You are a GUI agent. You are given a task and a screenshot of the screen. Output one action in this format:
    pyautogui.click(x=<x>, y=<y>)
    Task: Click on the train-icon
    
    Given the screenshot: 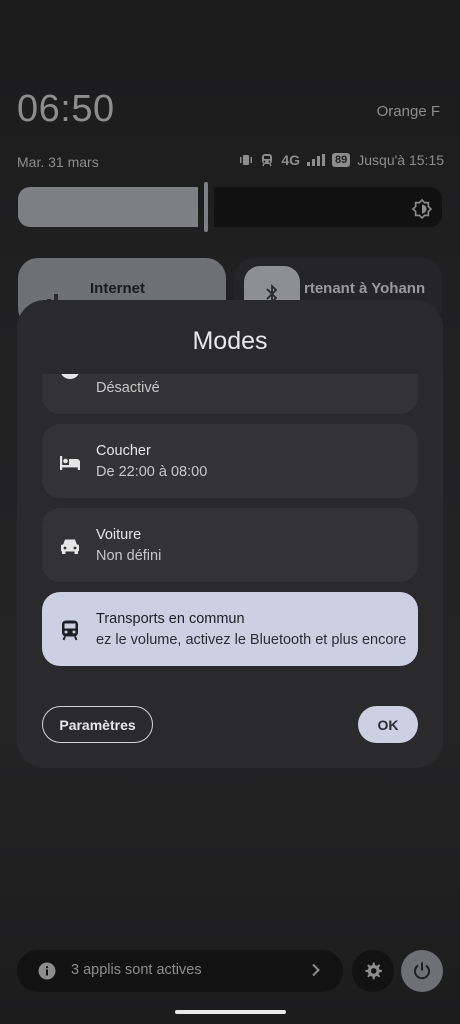 What is the action you would take?
    pyautogui.click(x=70, y=630)
    